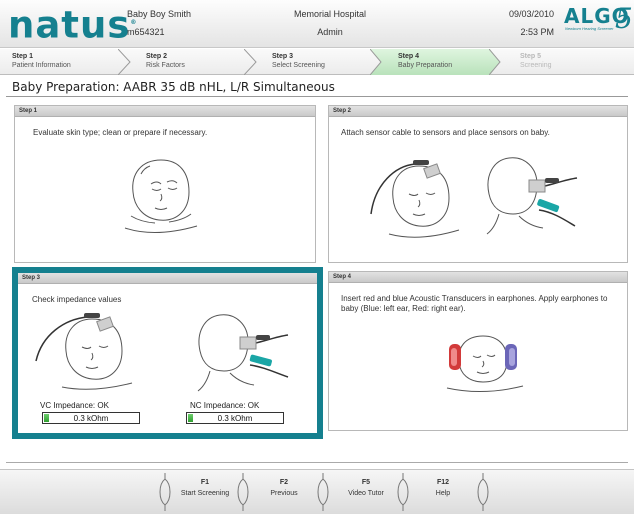 This screenshot has height=514, width=634. Describe the element at coordinates (205, 493) in the screenshot. I see `fkey-label: Start Screening` at that location.